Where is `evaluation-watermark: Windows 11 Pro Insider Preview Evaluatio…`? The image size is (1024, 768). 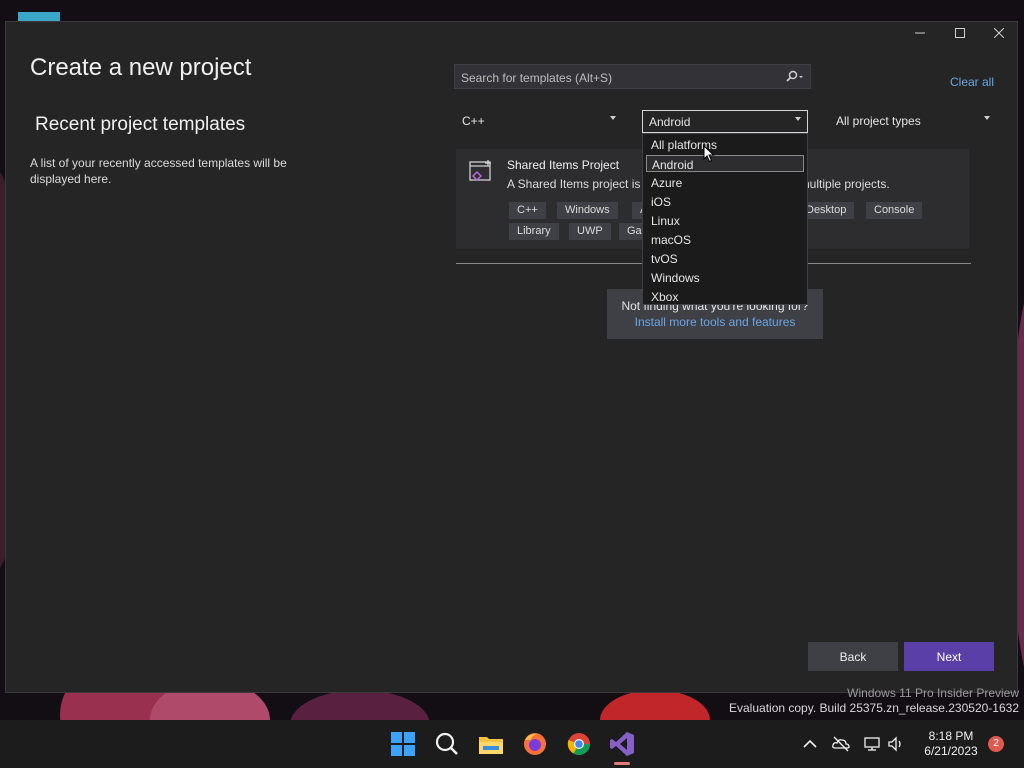 evaluation-watermark: Windows 11 Pro Insider Preview Evaluatio… is located at coordinates (874, 701).